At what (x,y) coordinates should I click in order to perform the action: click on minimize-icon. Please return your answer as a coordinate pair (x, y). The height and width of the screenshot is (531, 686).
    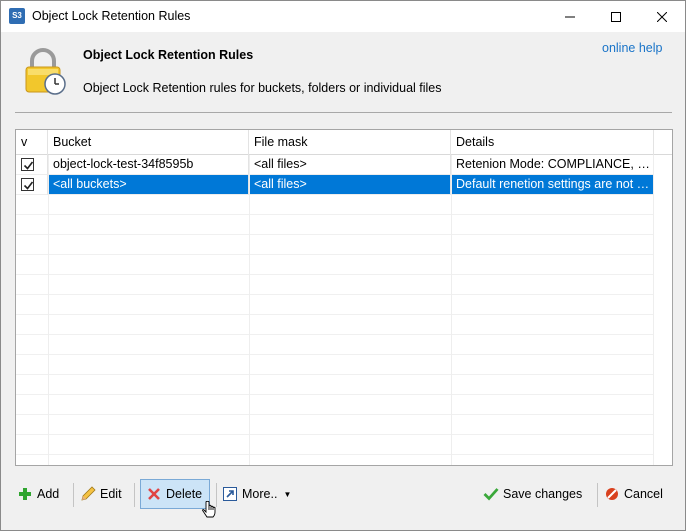
    Looking at the image, I should click on (570, 16).